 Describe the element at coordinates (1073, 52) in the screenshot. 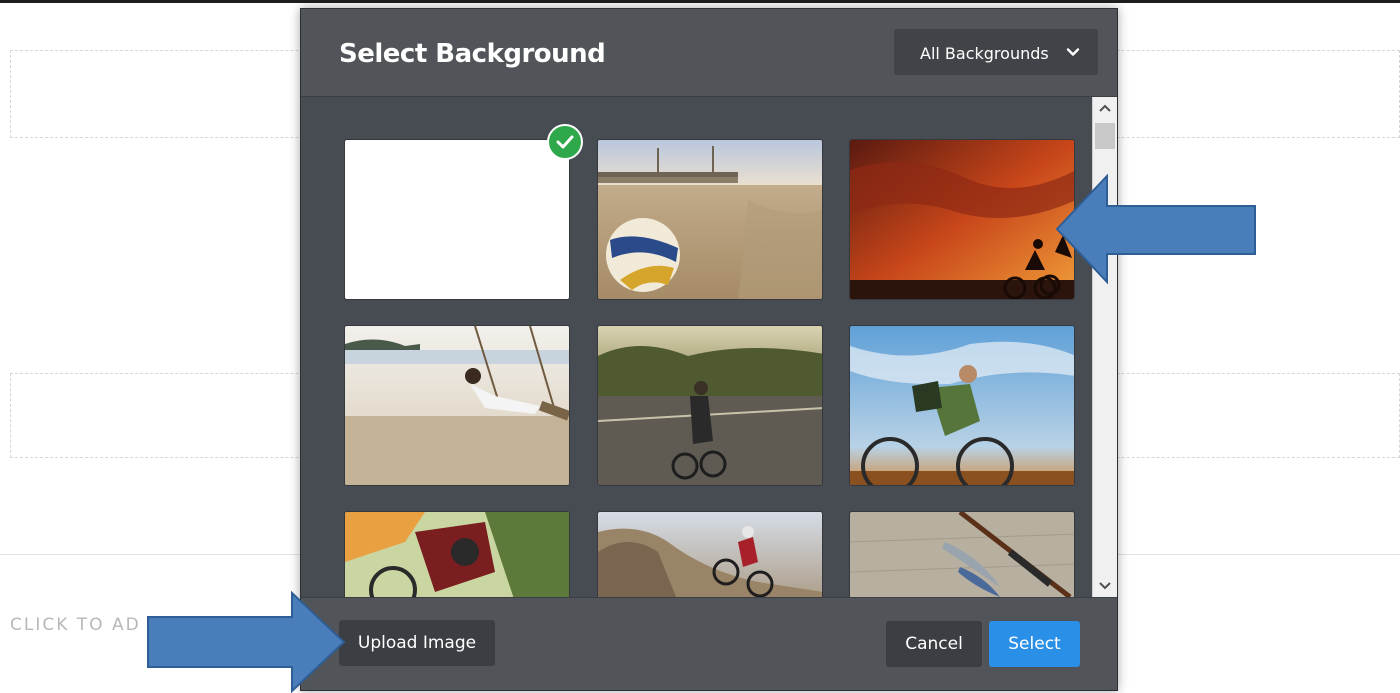

I see `chevron-down-icon` at that location.